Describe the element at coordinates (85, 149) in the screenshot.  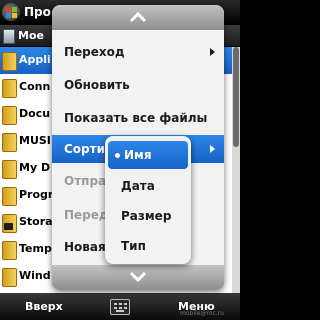
I see `menu-item-label: Сорти` at that location.